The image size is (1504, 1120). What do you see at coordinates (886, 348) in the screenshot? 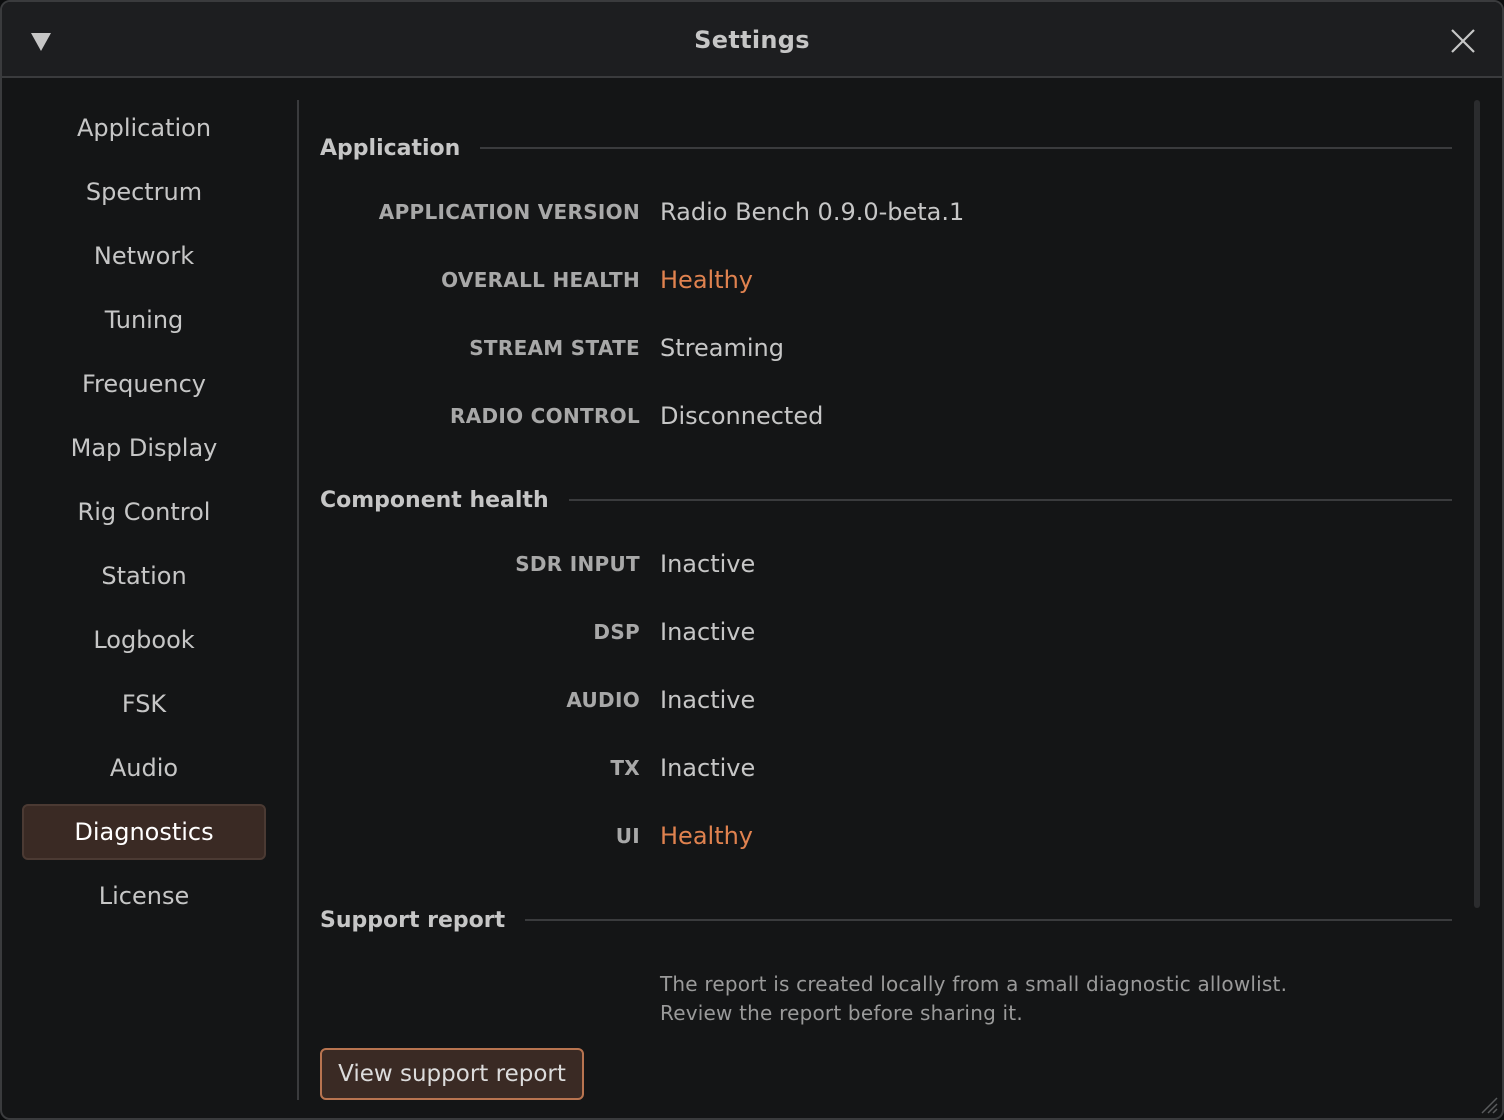
I see `info-row-stream-state: STREAM STATE Streaming` at bounding box center [886, 348].